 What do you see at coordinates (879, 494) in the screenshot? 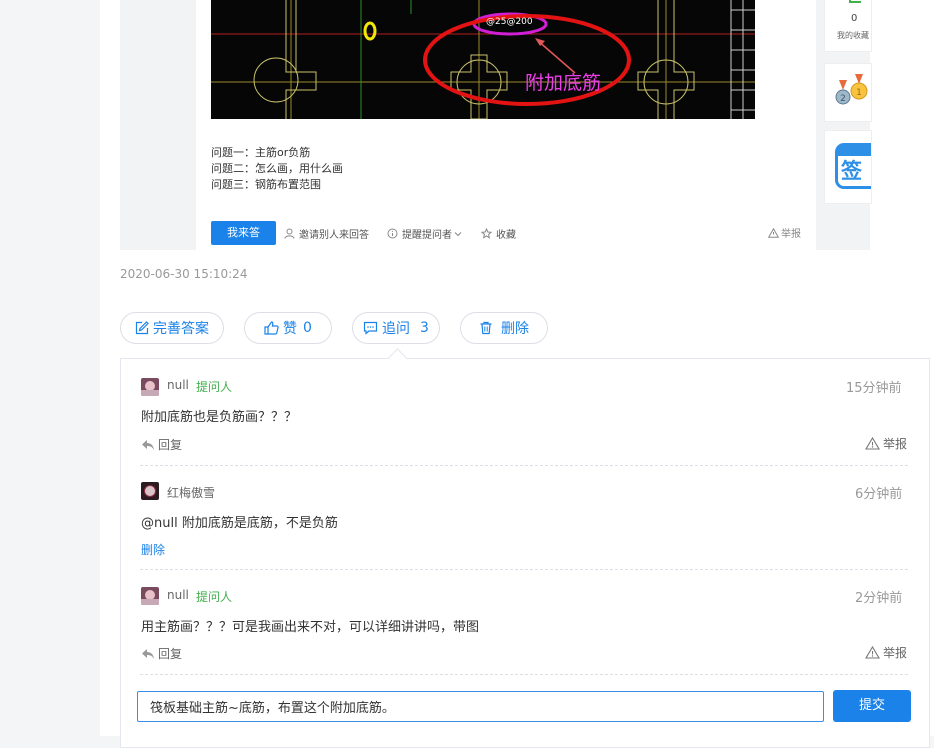
I see `comment-time: 6分钟前` at bounding box center [879, 494].